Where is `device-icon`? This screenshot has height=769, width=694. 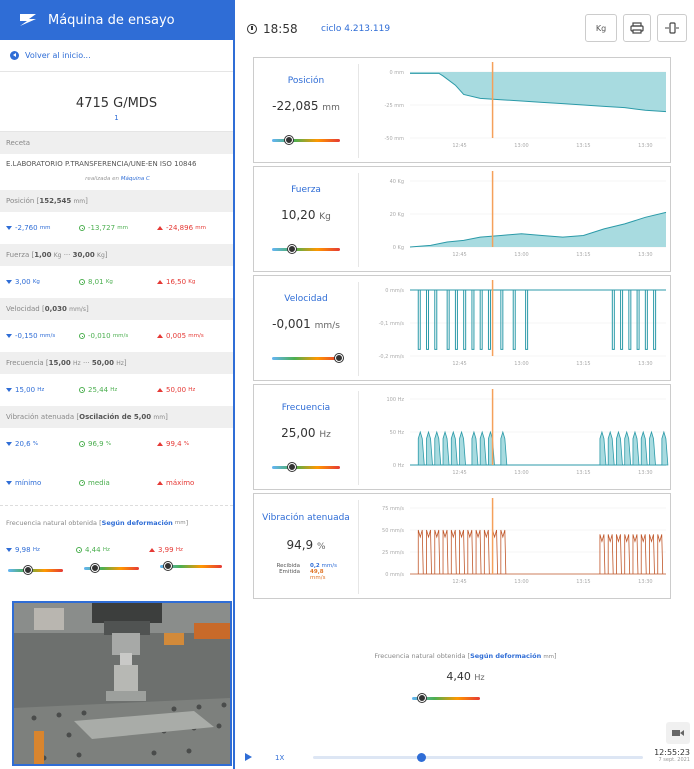 device-icon is located at coordinates (672, 28).